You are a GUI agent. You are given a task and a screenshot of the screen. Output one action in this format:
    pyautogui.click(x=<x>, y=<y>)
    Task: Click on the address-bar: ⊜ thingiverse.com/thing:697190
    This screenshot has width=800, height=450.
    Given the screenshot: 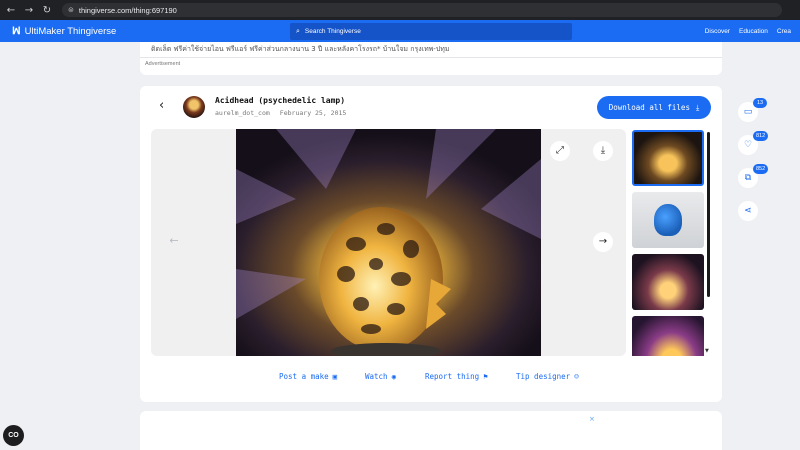 What is the action you would take?
    pyautogui.click(x=422, y=10)
    